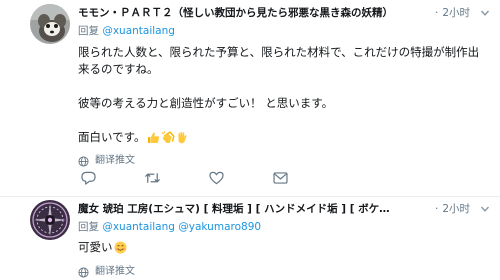 This screenshot has height=280, width=500. What do you see at coordinates (181, 227) in the screenshot?
I see `reply-handle: @xuantailang @yakumaro890` at bounding box center [181, 227].